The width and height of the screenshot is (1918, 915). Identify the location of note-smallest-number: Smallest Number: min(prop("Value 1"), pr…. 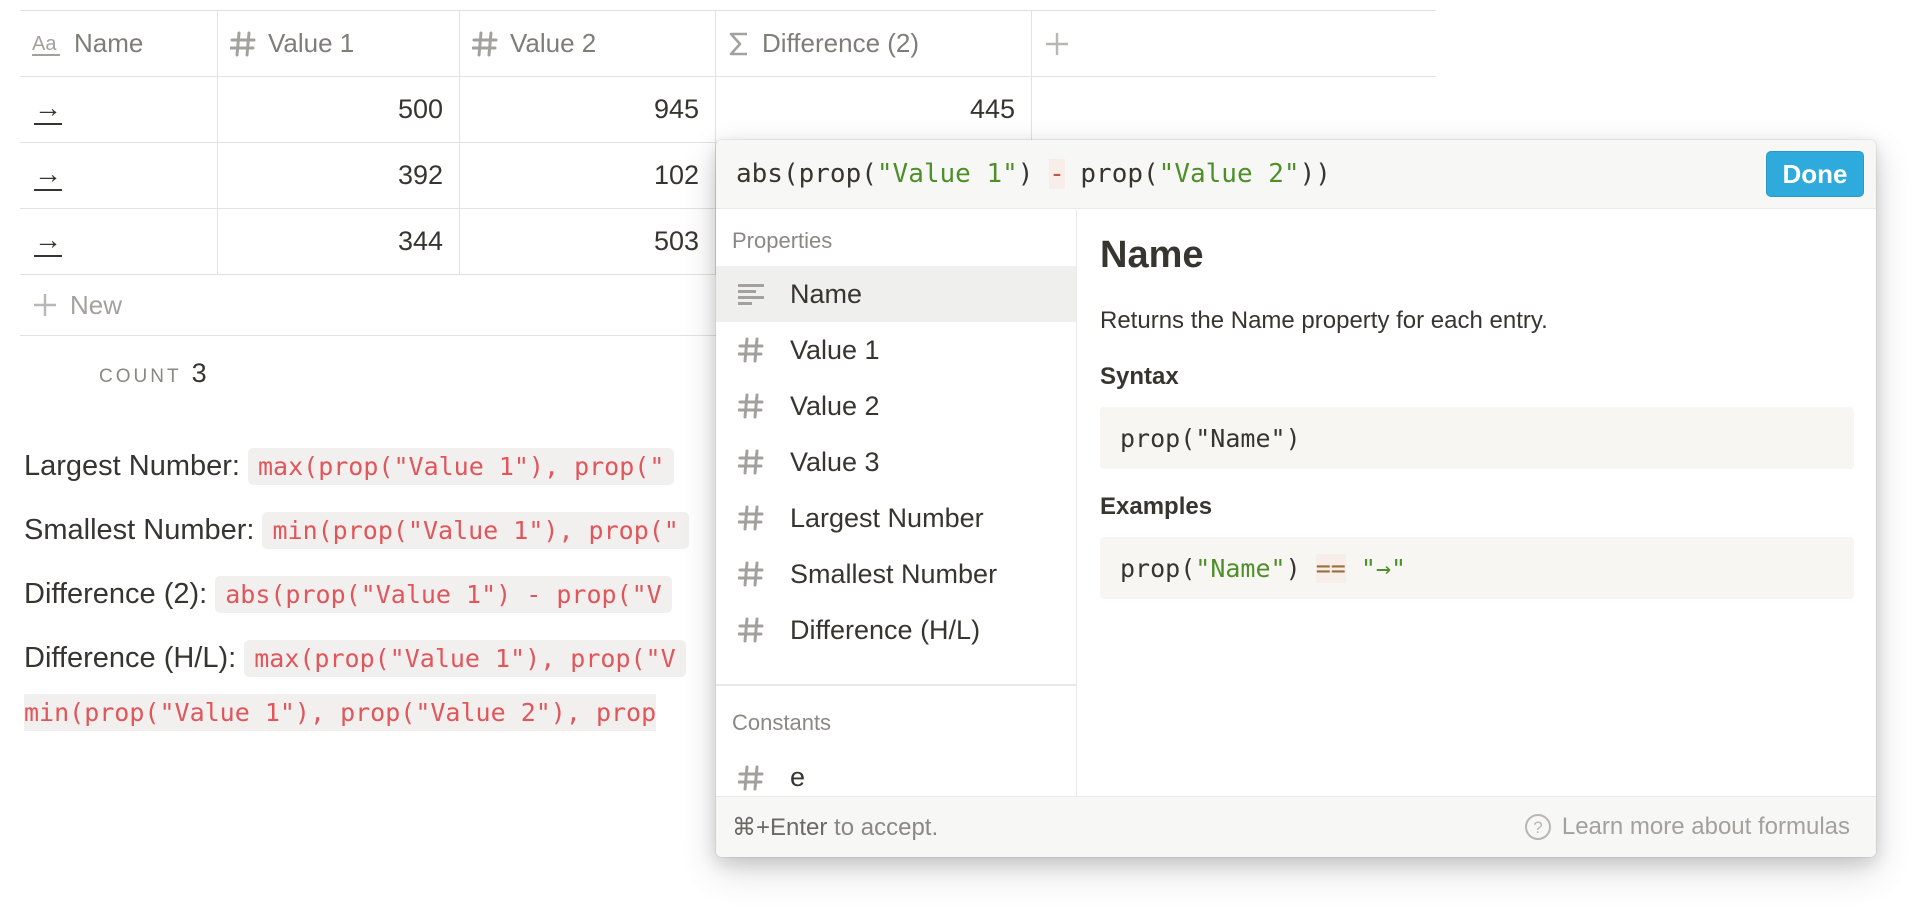
(356, 530).